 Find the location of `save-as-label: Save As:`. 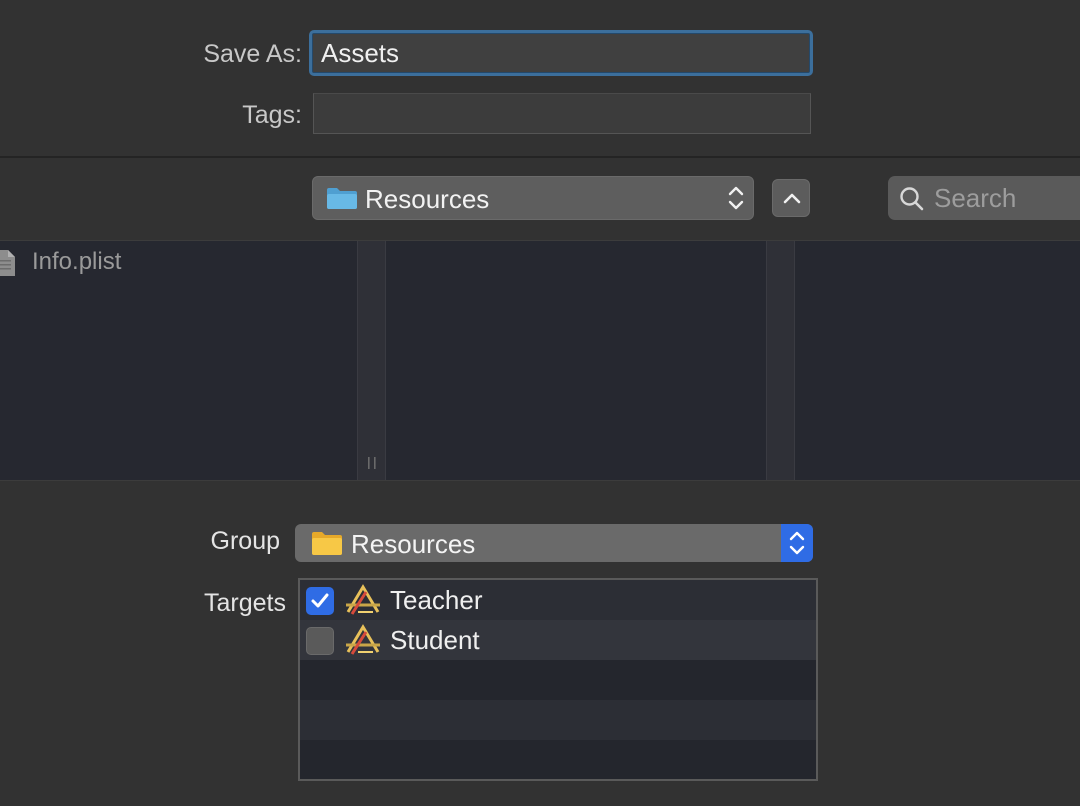

save-as-label: Save As: is located at coordinates (252, 54).